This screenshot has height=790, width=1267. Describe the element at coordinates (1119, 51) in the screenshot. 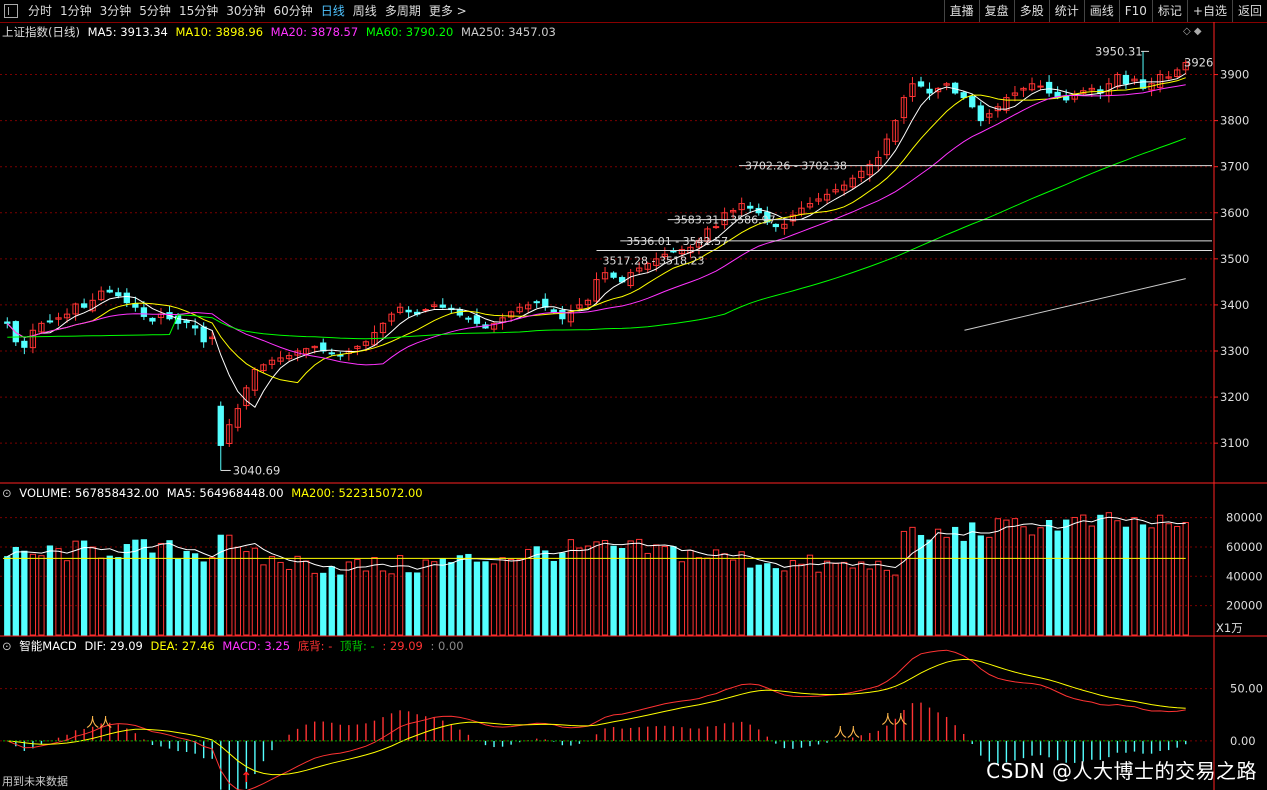

I see `high-label: 3950.31` at that location.